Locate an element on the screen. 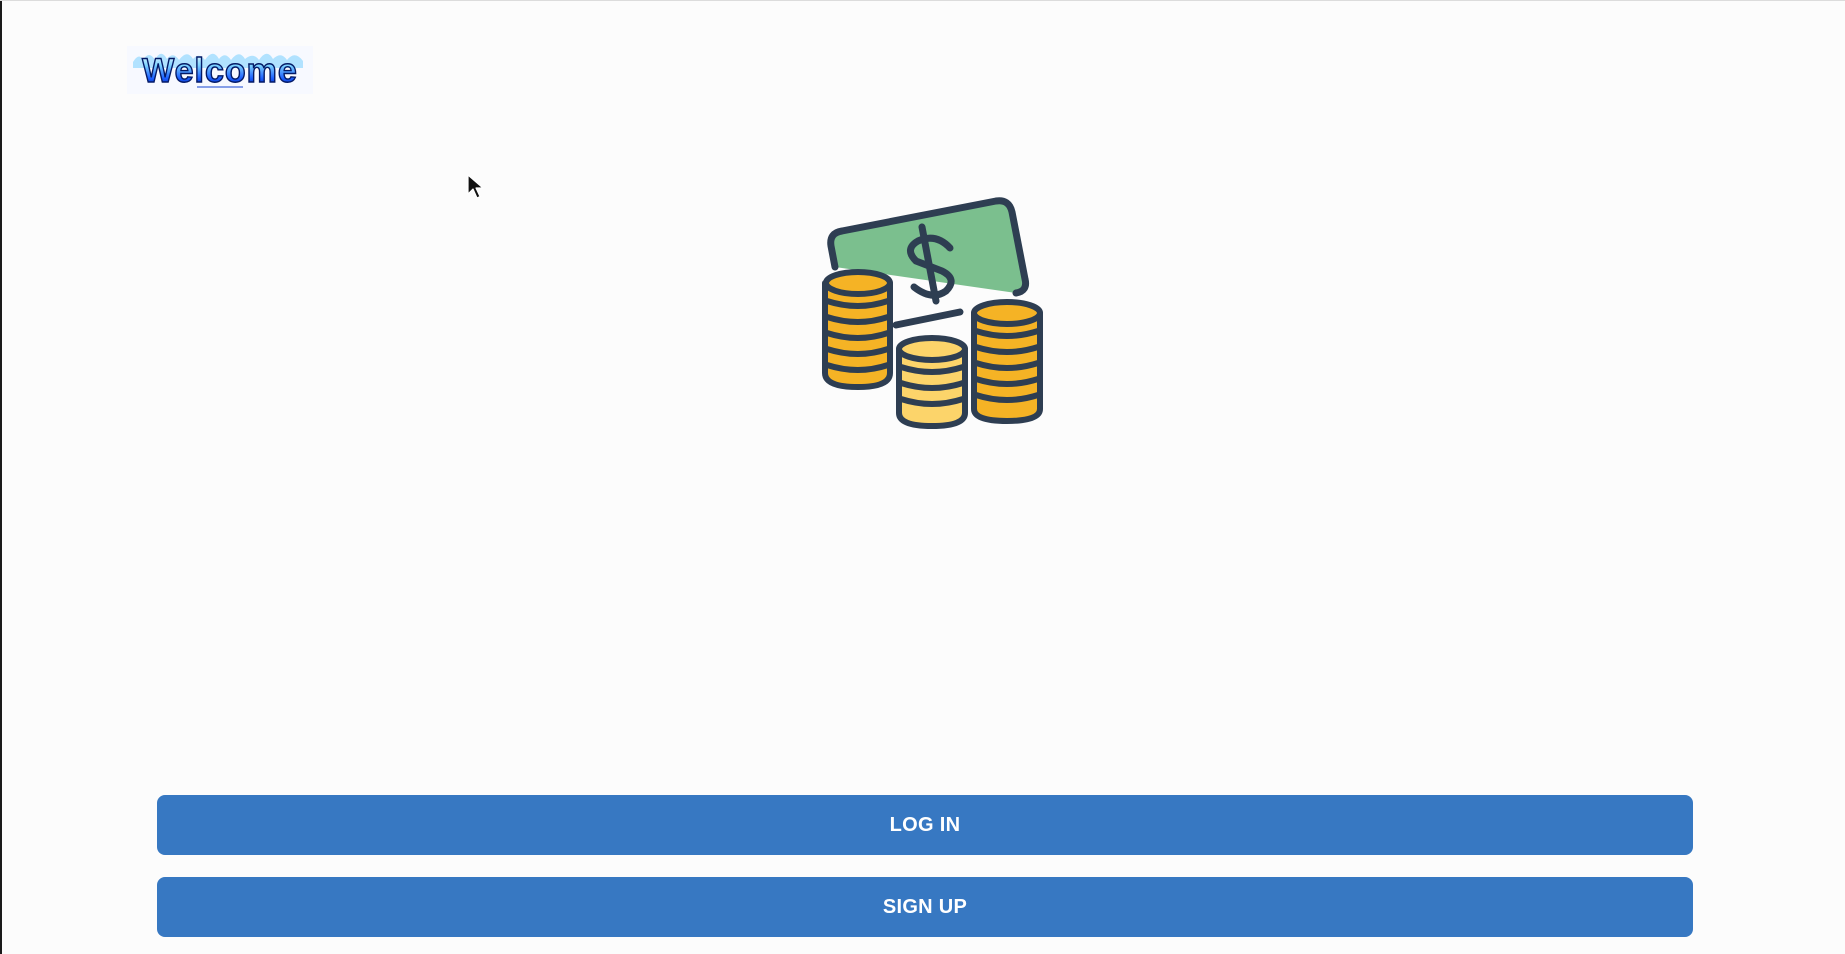  welcome-logo-image: Welcome is located at coordinates (220, 70).